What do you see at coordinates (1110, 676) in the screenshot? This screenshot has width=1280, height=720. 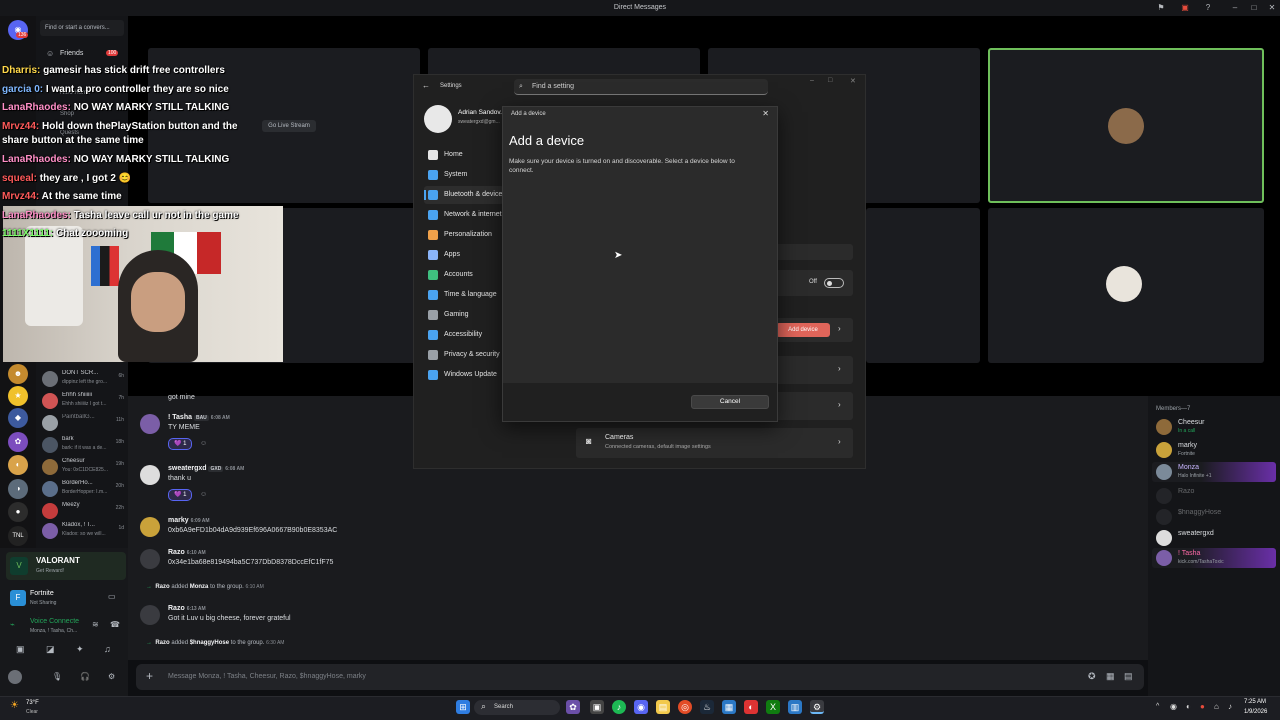 I see `gif-icon: ▦` at bounding box center [1110, 676].